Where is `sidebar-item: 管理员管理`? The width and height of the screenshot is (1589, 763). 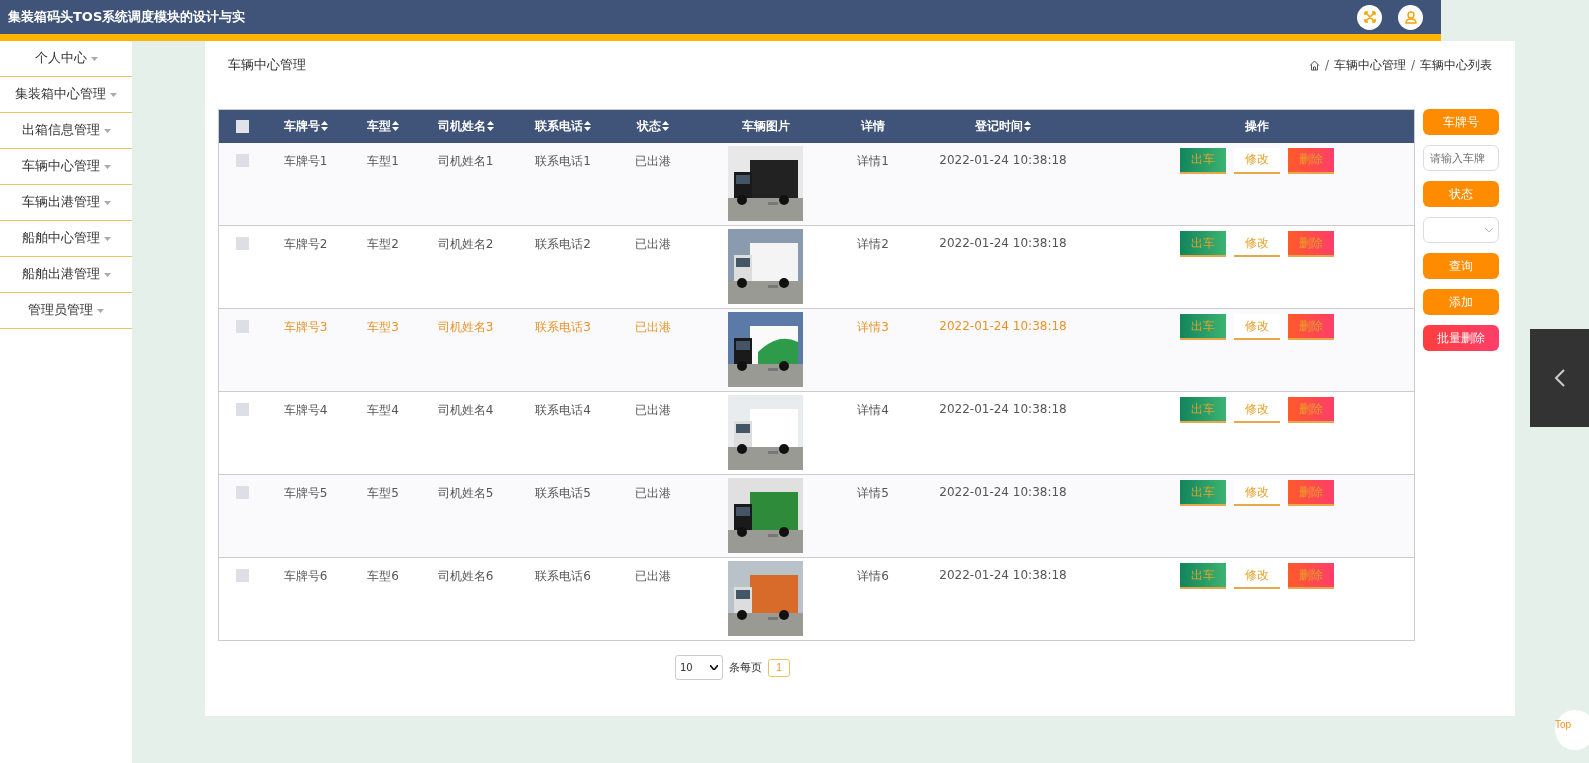 sidebar-item: 管理员管理 is located at coordinates (66, 311).